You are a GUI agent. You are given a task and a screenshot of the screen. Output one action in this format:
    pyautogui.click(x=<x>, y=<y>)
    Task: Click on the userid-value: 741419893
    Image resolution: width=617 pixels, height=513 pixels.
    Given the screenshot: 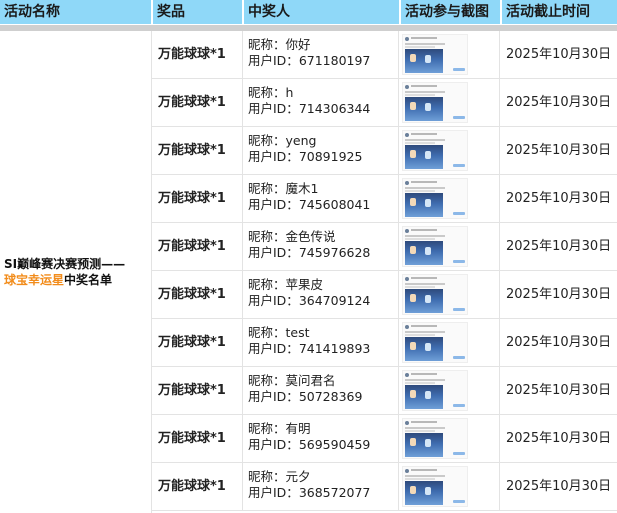 What is the action you would take?
    pyautogui.click(x=334, y=348)
    